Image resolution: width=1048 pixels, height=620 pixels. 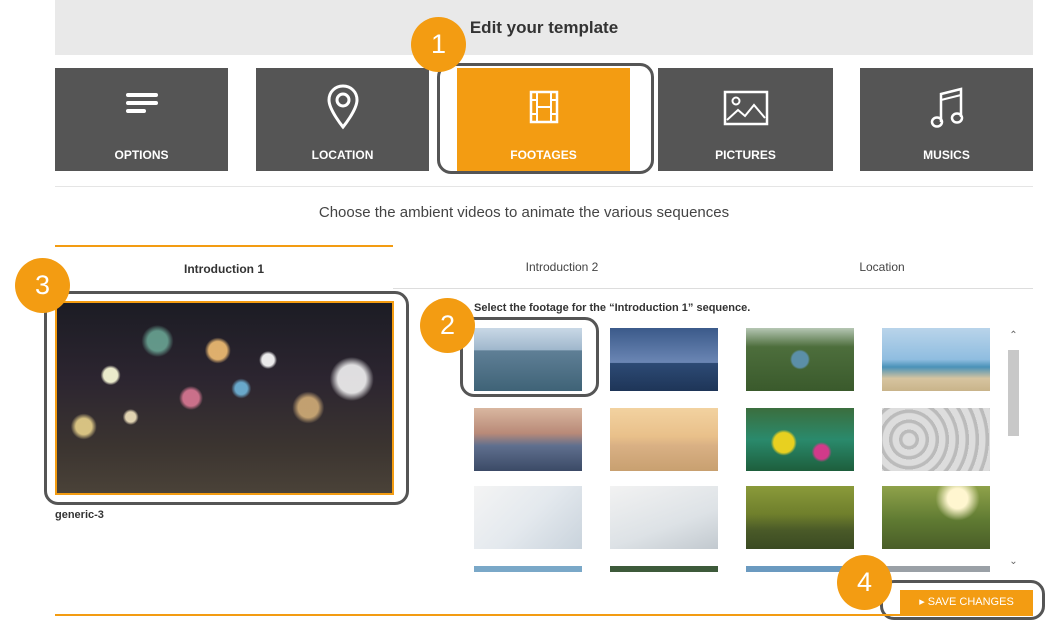 What do you see at coordinates (438, 44) in the screenshot?
I see `annotation-badge-1: 1` at bounding box center [438, 44].